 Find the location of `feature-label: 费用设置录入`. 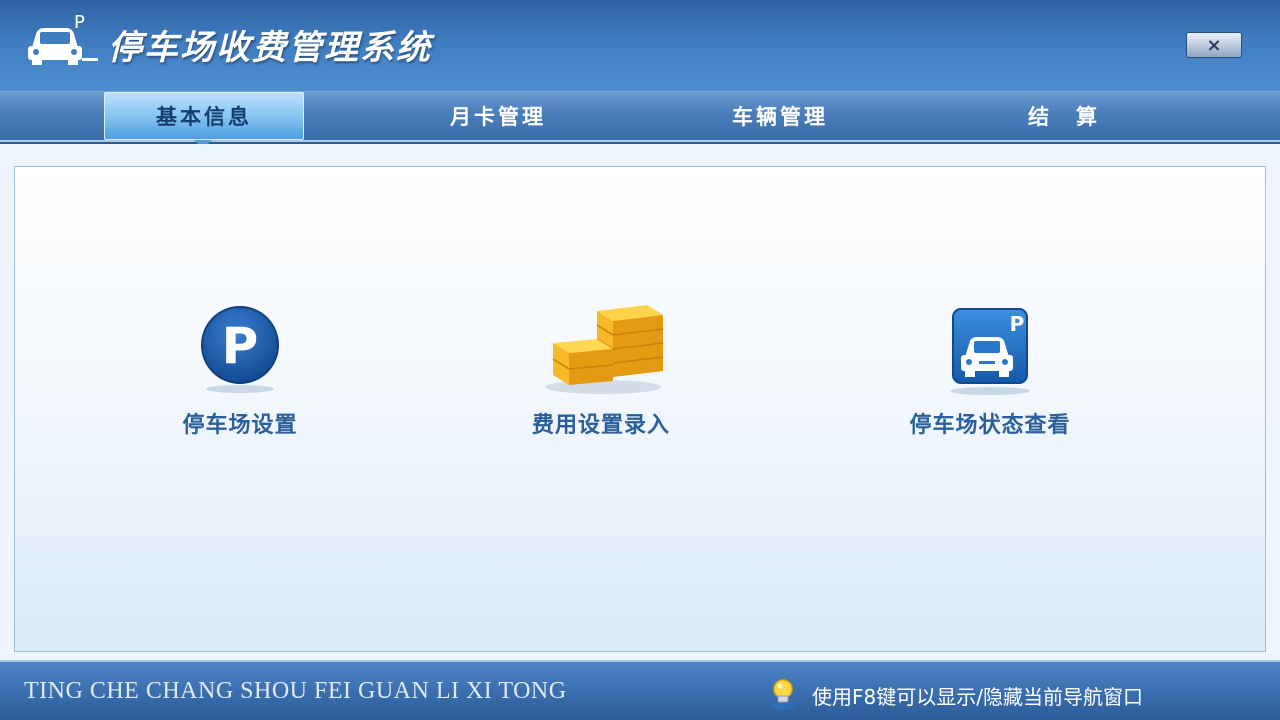

feature-label: 费用设置录入 is located at coordinates (600, 425).